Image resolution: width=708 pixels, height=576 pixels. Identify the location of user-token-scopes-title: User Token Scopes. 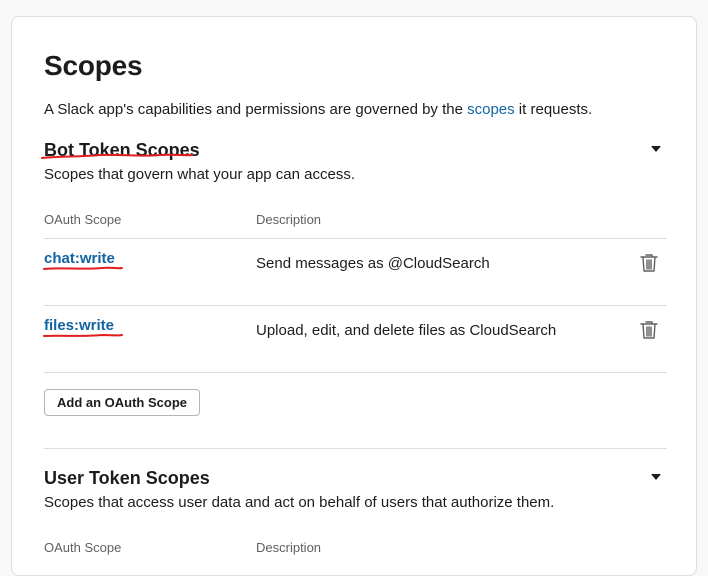
(127, 478).